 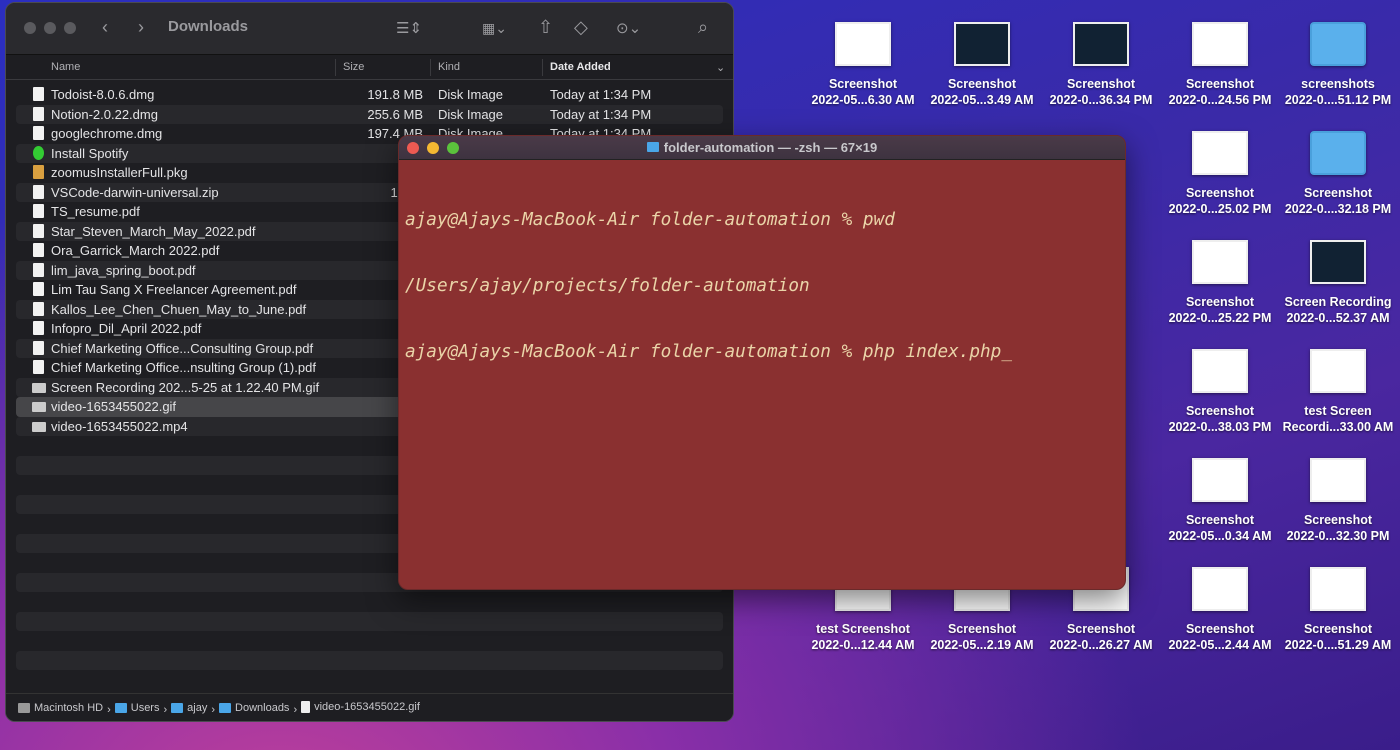 I want to click on file-size: 255.6 MB, so click(x=395, y=114).